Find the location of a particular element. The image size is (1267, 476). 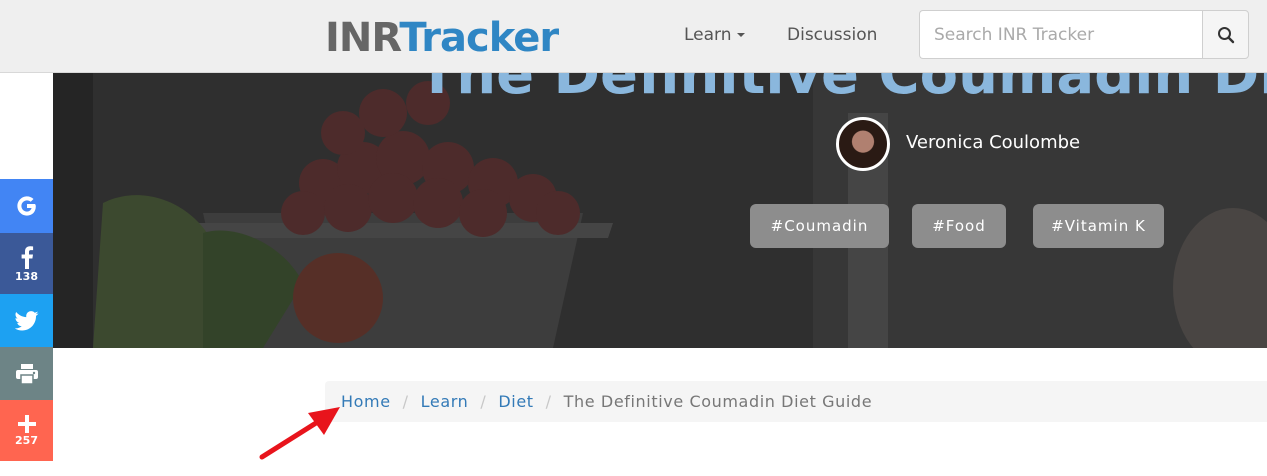

breadcrumb-current: The Definitive Coumadin Diet Guide is located at coordinates (718, 401).